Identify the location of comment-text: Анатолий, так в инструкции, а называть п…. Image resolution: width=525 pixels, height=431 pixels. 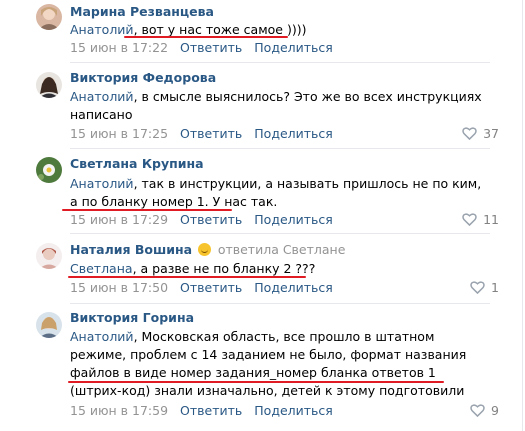
(276, 193).